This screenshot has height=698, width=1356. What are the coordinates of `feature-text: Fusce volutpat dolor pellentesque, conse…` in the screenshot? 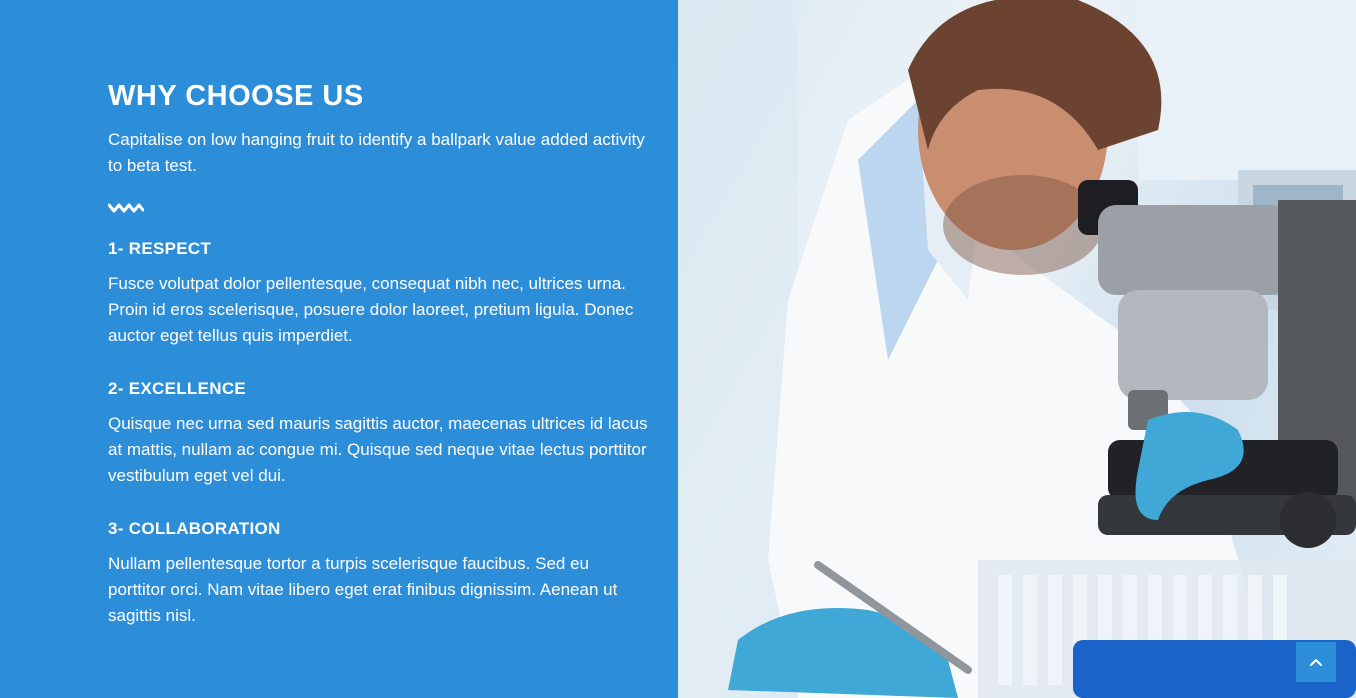 It's located at (371, 309).